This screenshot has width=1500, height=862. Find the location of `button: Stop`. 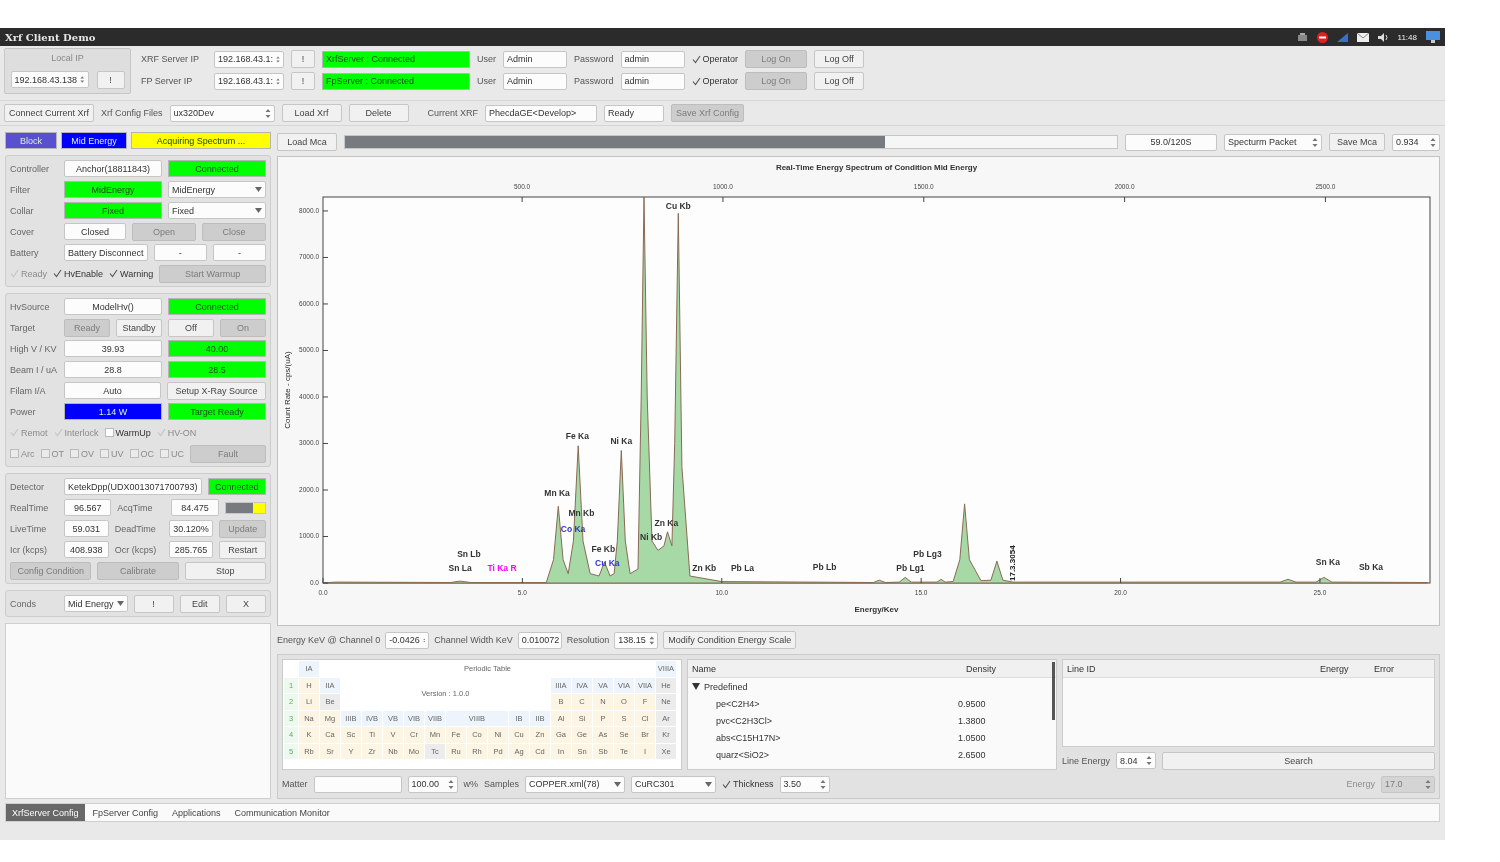

button: Stop is located at coordinates (225, 570).